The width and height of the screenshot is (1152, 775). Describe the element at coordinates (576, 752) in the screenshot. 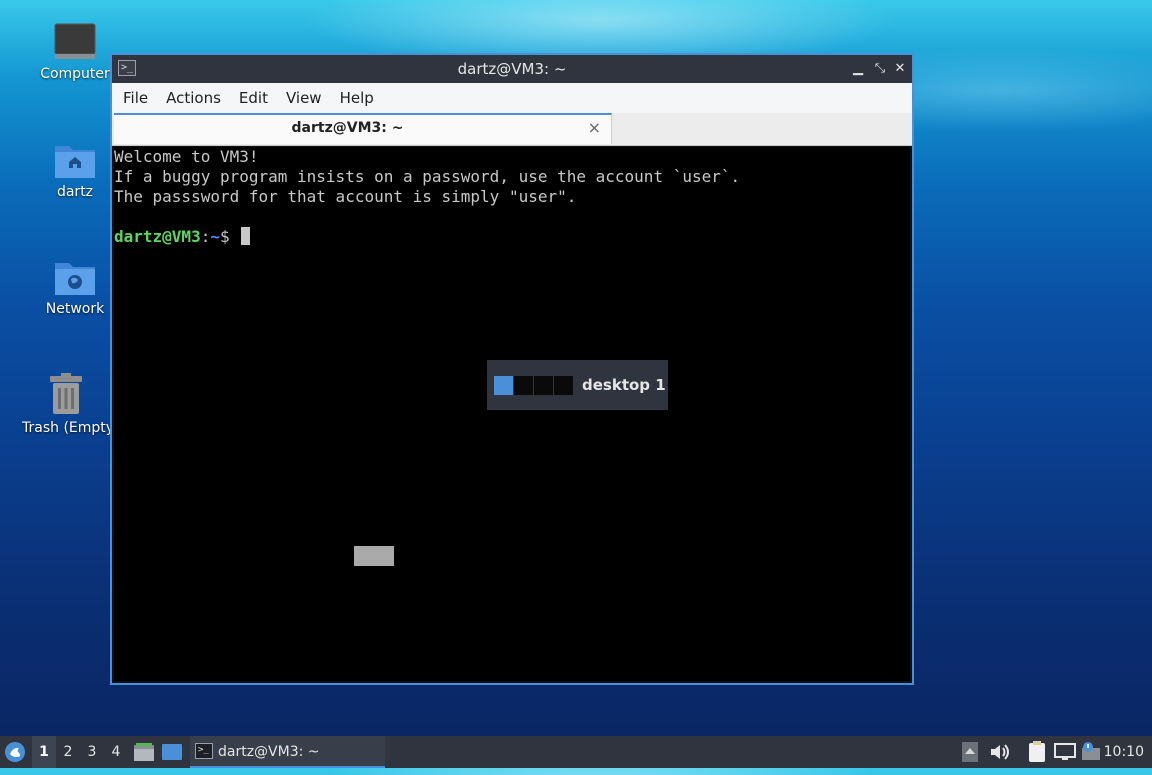

I see `taskbar: 1 2 3 4 >_ dartz@VM3: ~ 10:10` at that location.